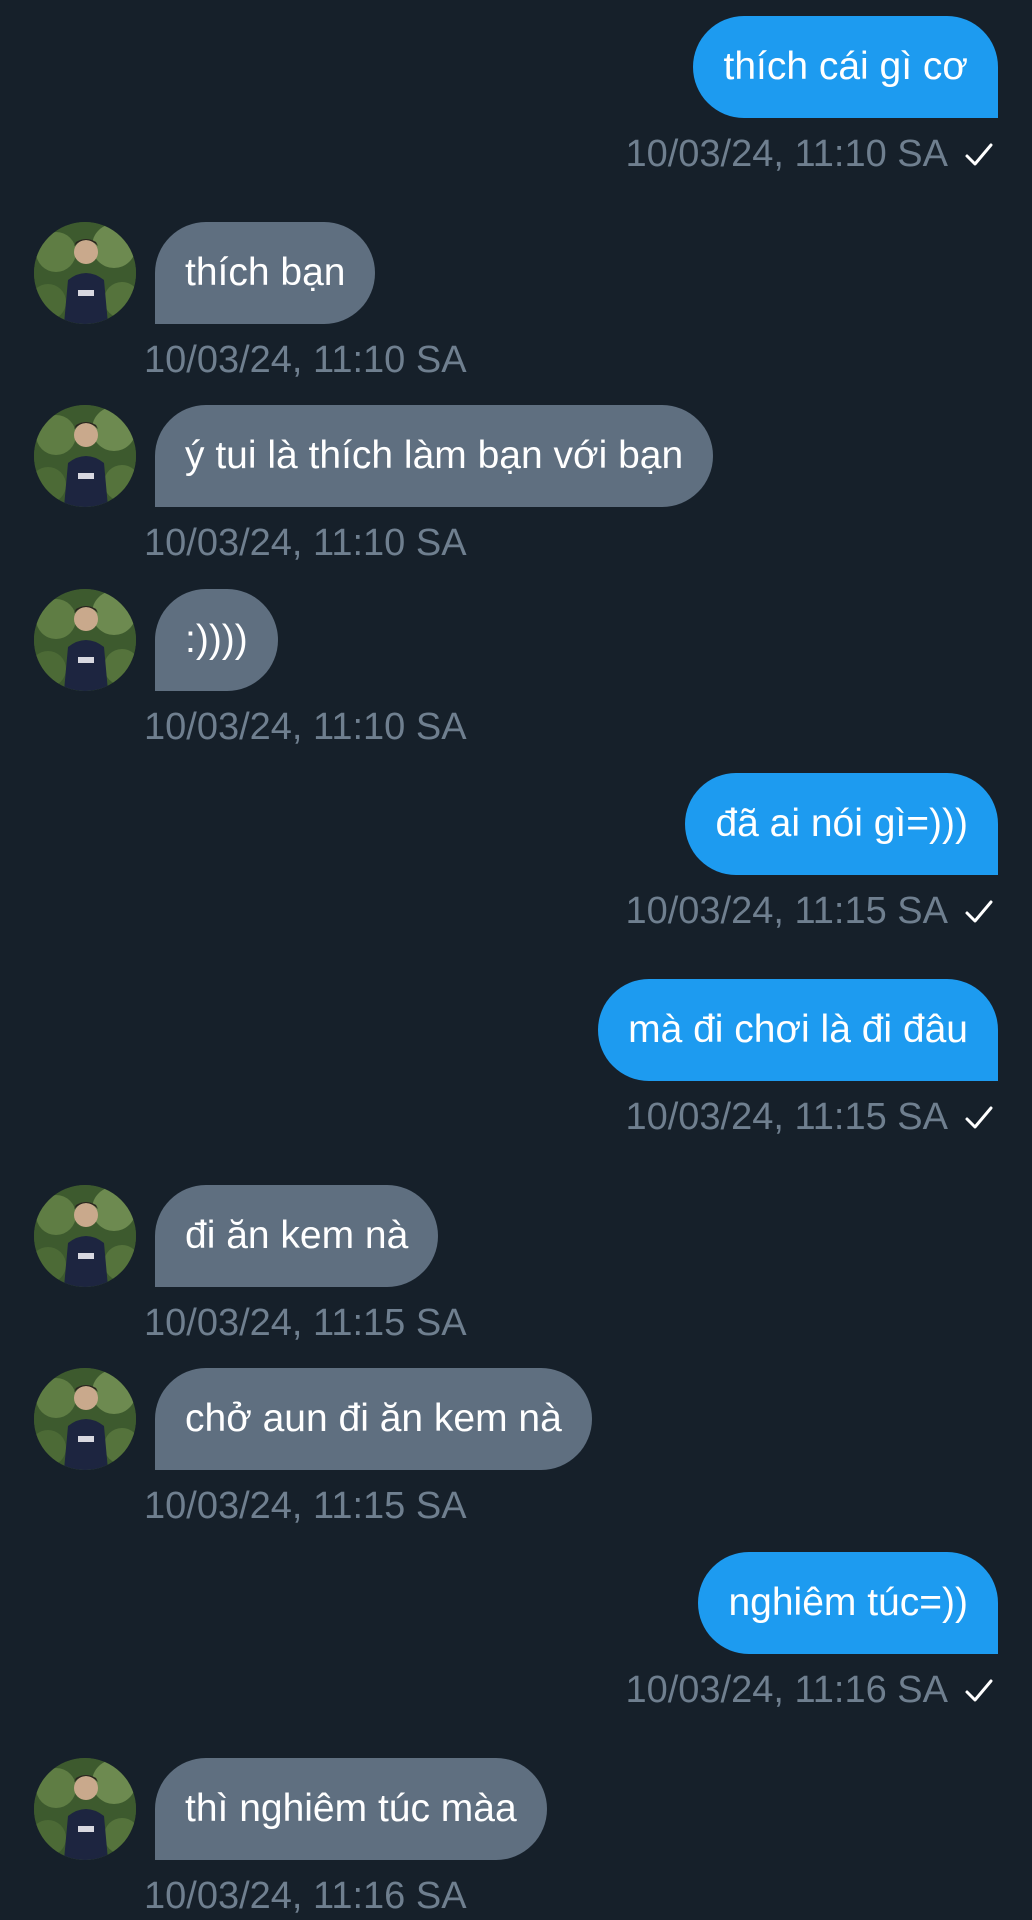 This screenshot has width=1032, height=1920. What do you see at coordinates (848, 1603) in the screenshot?
I see `message-bubble: nghiêm túc=))` at bounding box center [848, 1603].